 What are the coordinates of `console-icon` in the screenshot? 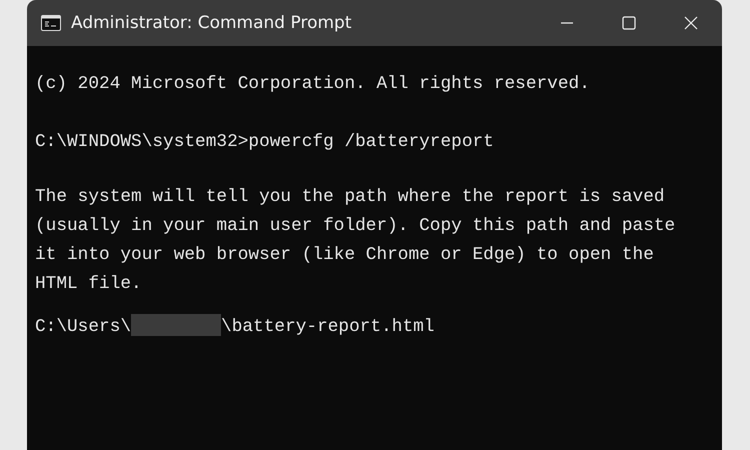 It's located at (51, 23).